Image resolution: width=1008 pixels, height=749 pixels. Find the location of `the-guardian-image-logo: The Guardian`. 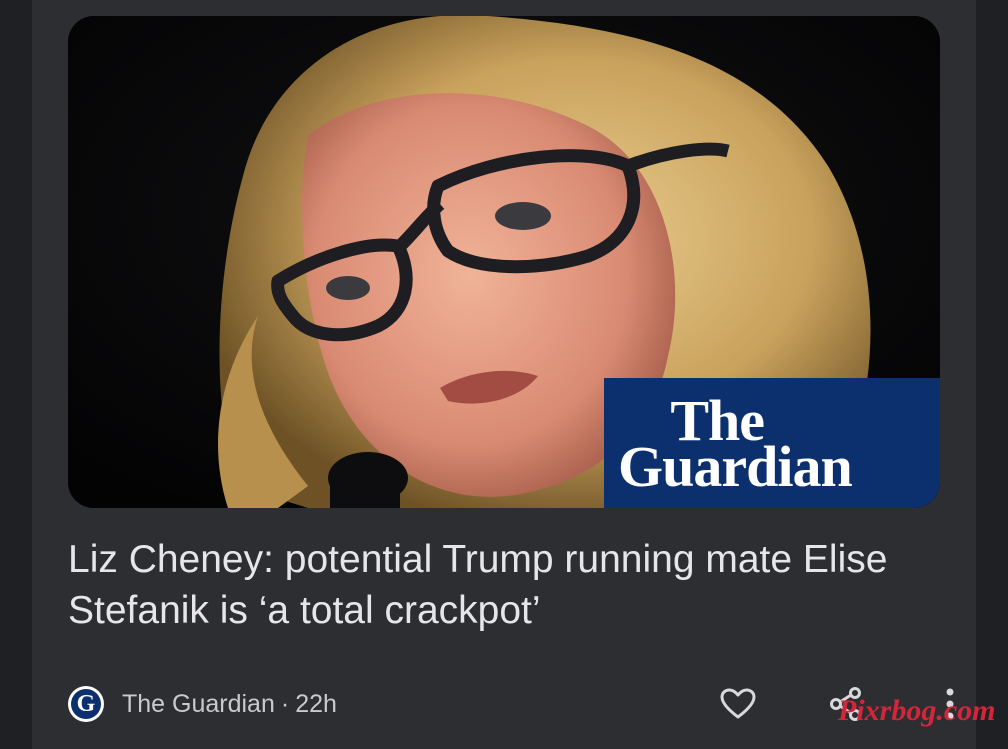

the-guardian-image-logo: The Guardian is located at coordinates (772, 443).